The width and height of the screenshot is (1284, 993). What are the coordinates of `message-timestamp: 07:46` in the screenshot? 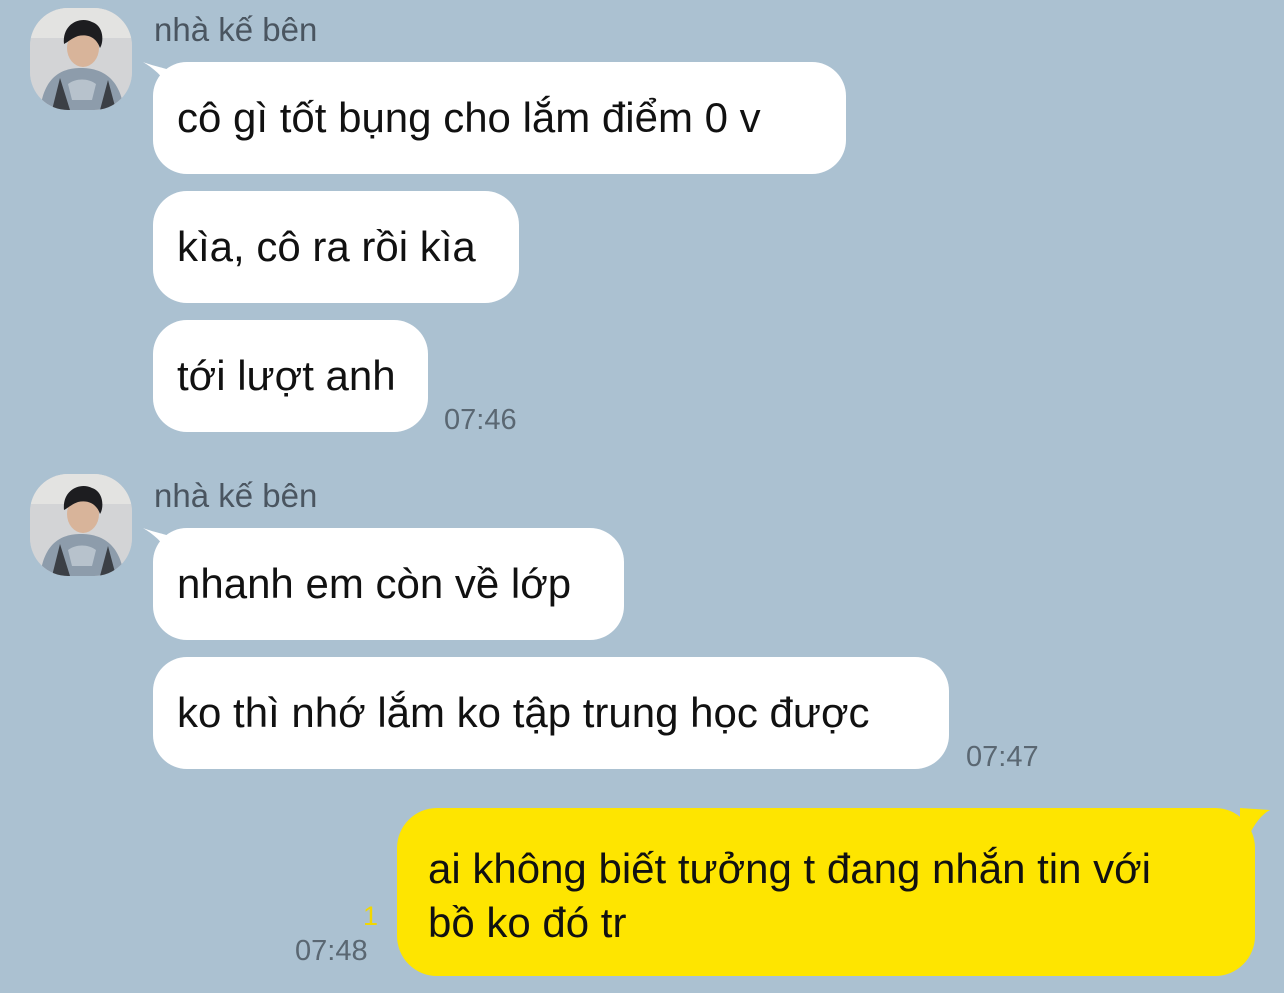 It's located at (480, 420).